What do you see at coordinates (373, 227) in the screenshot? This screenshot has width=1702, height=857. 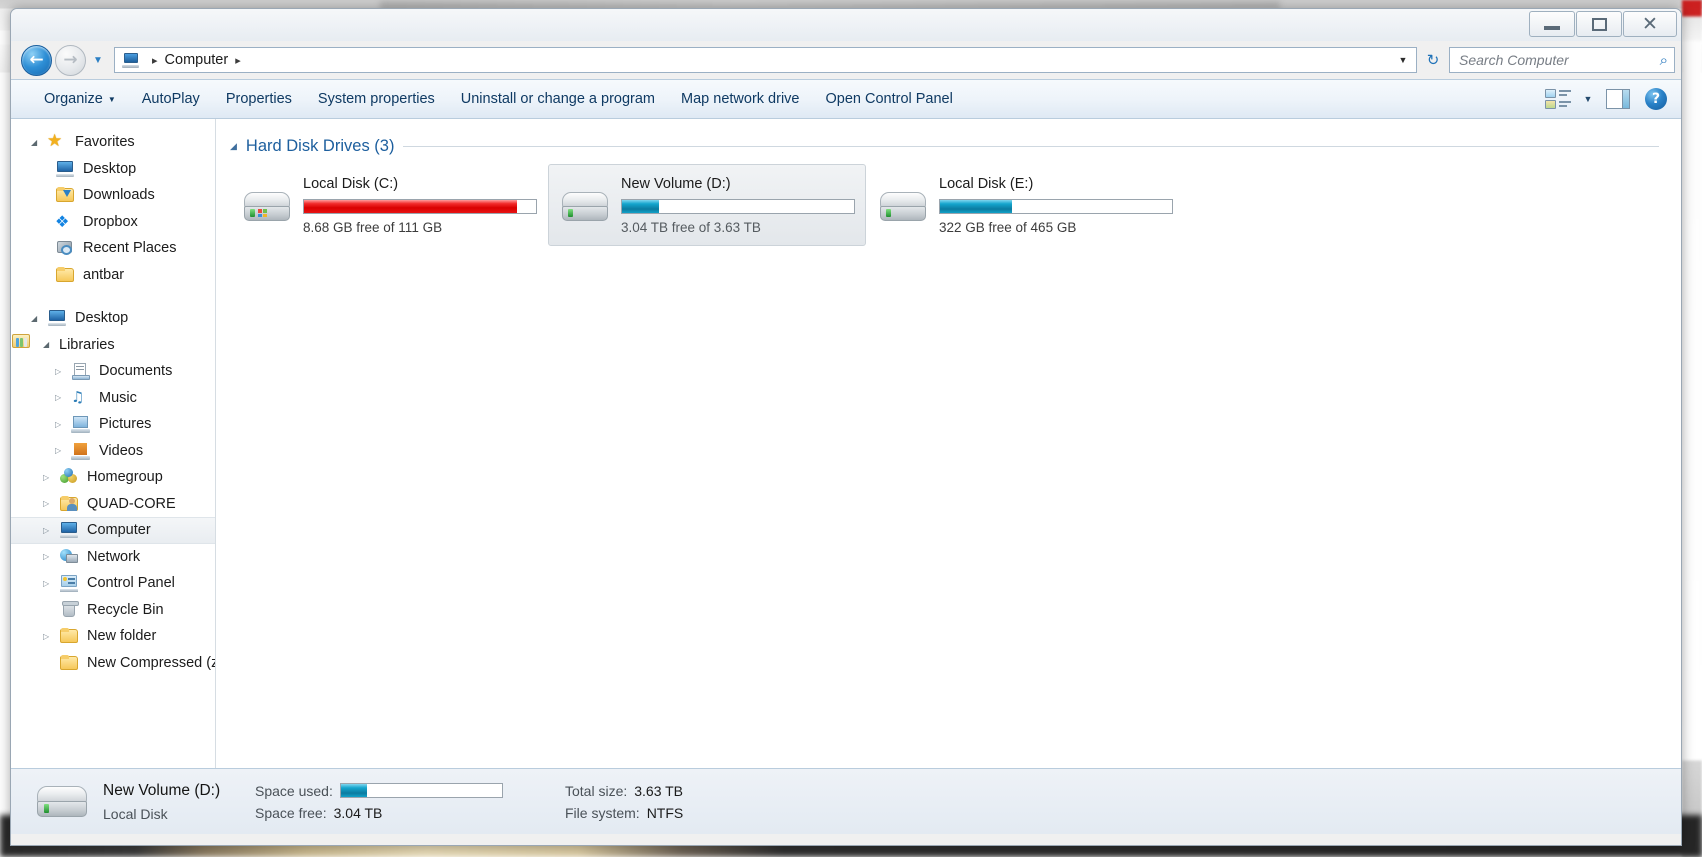 I see `drive-capacity-text: 8.68 GB free of 111 GB` at bounding box center [373, 227].